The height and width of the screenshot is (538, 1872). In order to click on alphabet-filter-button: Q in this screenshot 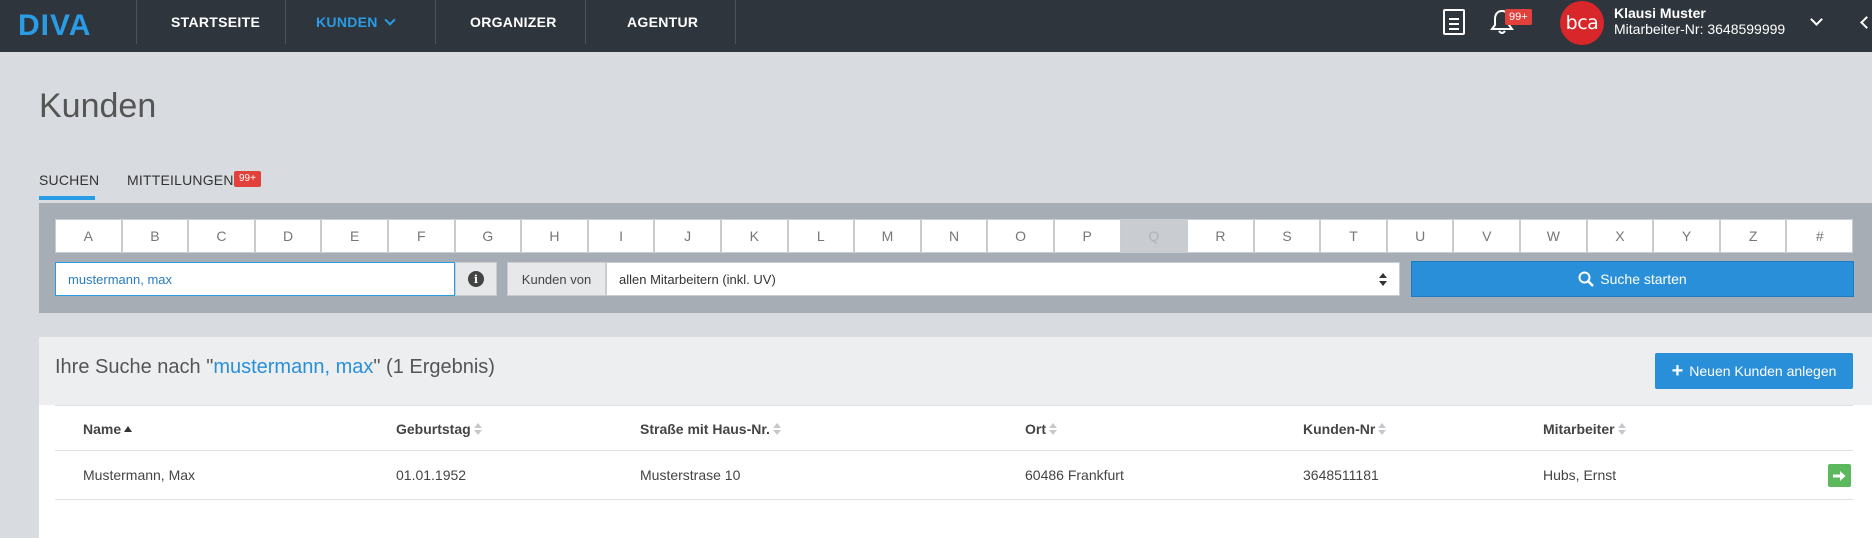, I will do `click(1154, 236)`.